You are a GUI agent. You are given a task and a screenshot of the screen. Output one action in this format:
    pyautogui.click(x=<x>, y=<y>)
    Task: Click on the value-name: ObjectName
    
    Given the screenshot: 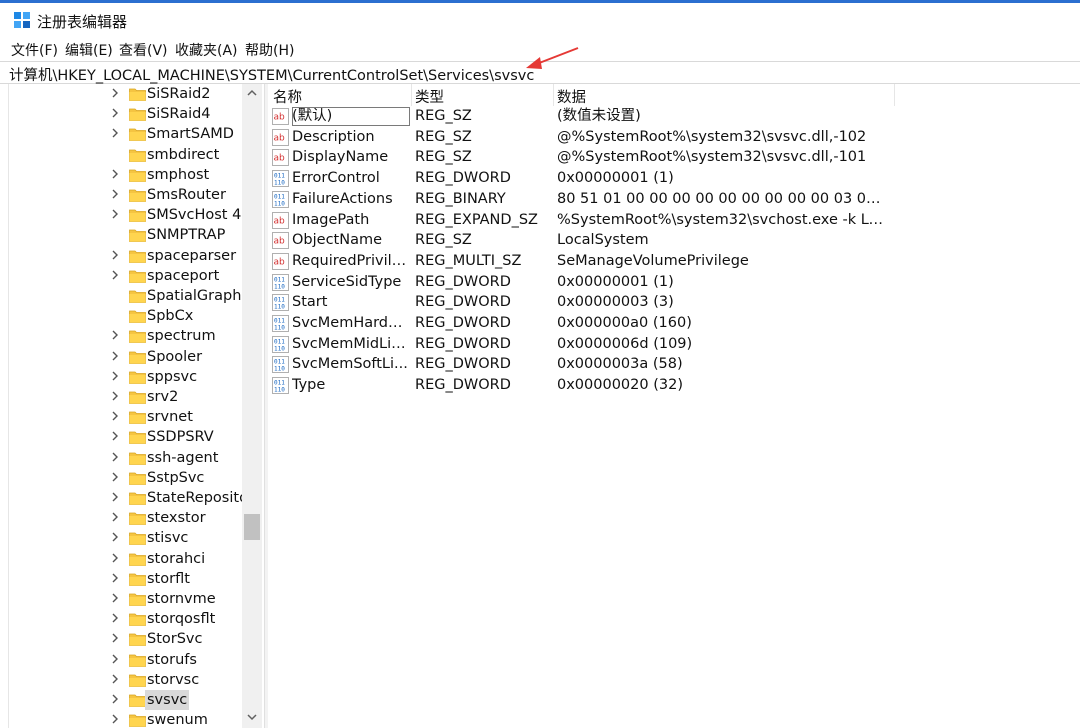 What is the action you would take?
    pyautogui.click(x=337, y=240)
    